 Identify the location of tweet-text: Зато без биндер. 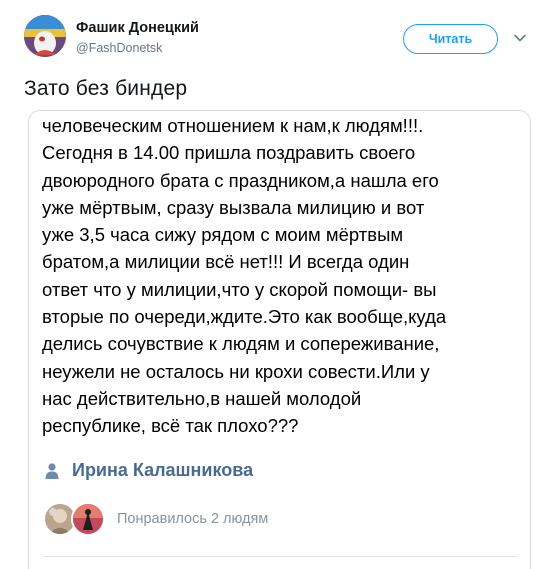
(106, 88).